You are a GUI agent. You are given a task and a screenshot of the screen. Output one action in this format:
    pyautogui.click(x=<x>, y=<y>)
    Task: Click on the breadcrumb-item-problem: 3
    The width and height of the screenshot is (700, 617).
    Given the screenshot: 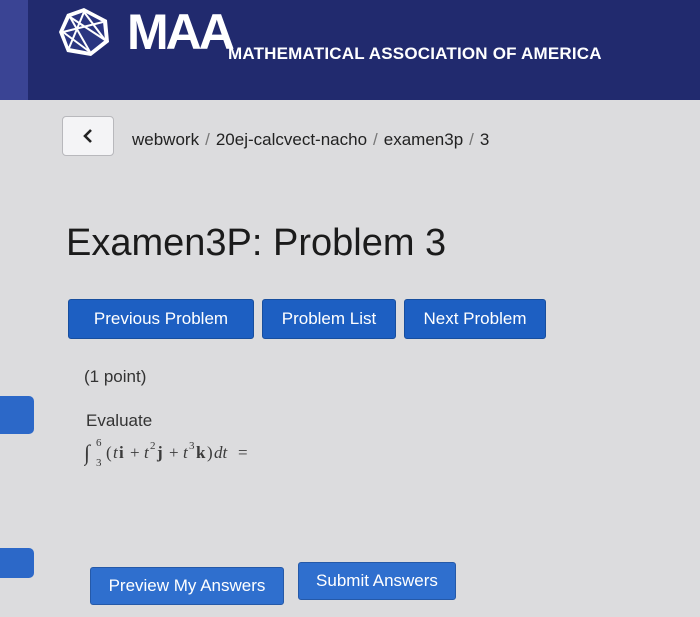 What is the action you would take?
    pyautogui.click(x=484, y=139)
    